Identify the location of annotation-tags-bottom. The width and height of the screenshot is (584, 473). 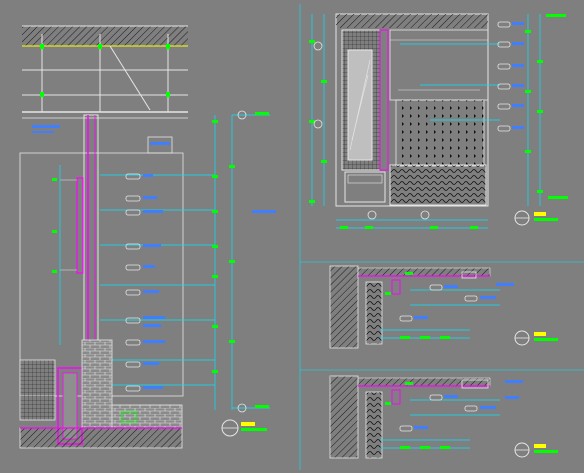
(461, 406).